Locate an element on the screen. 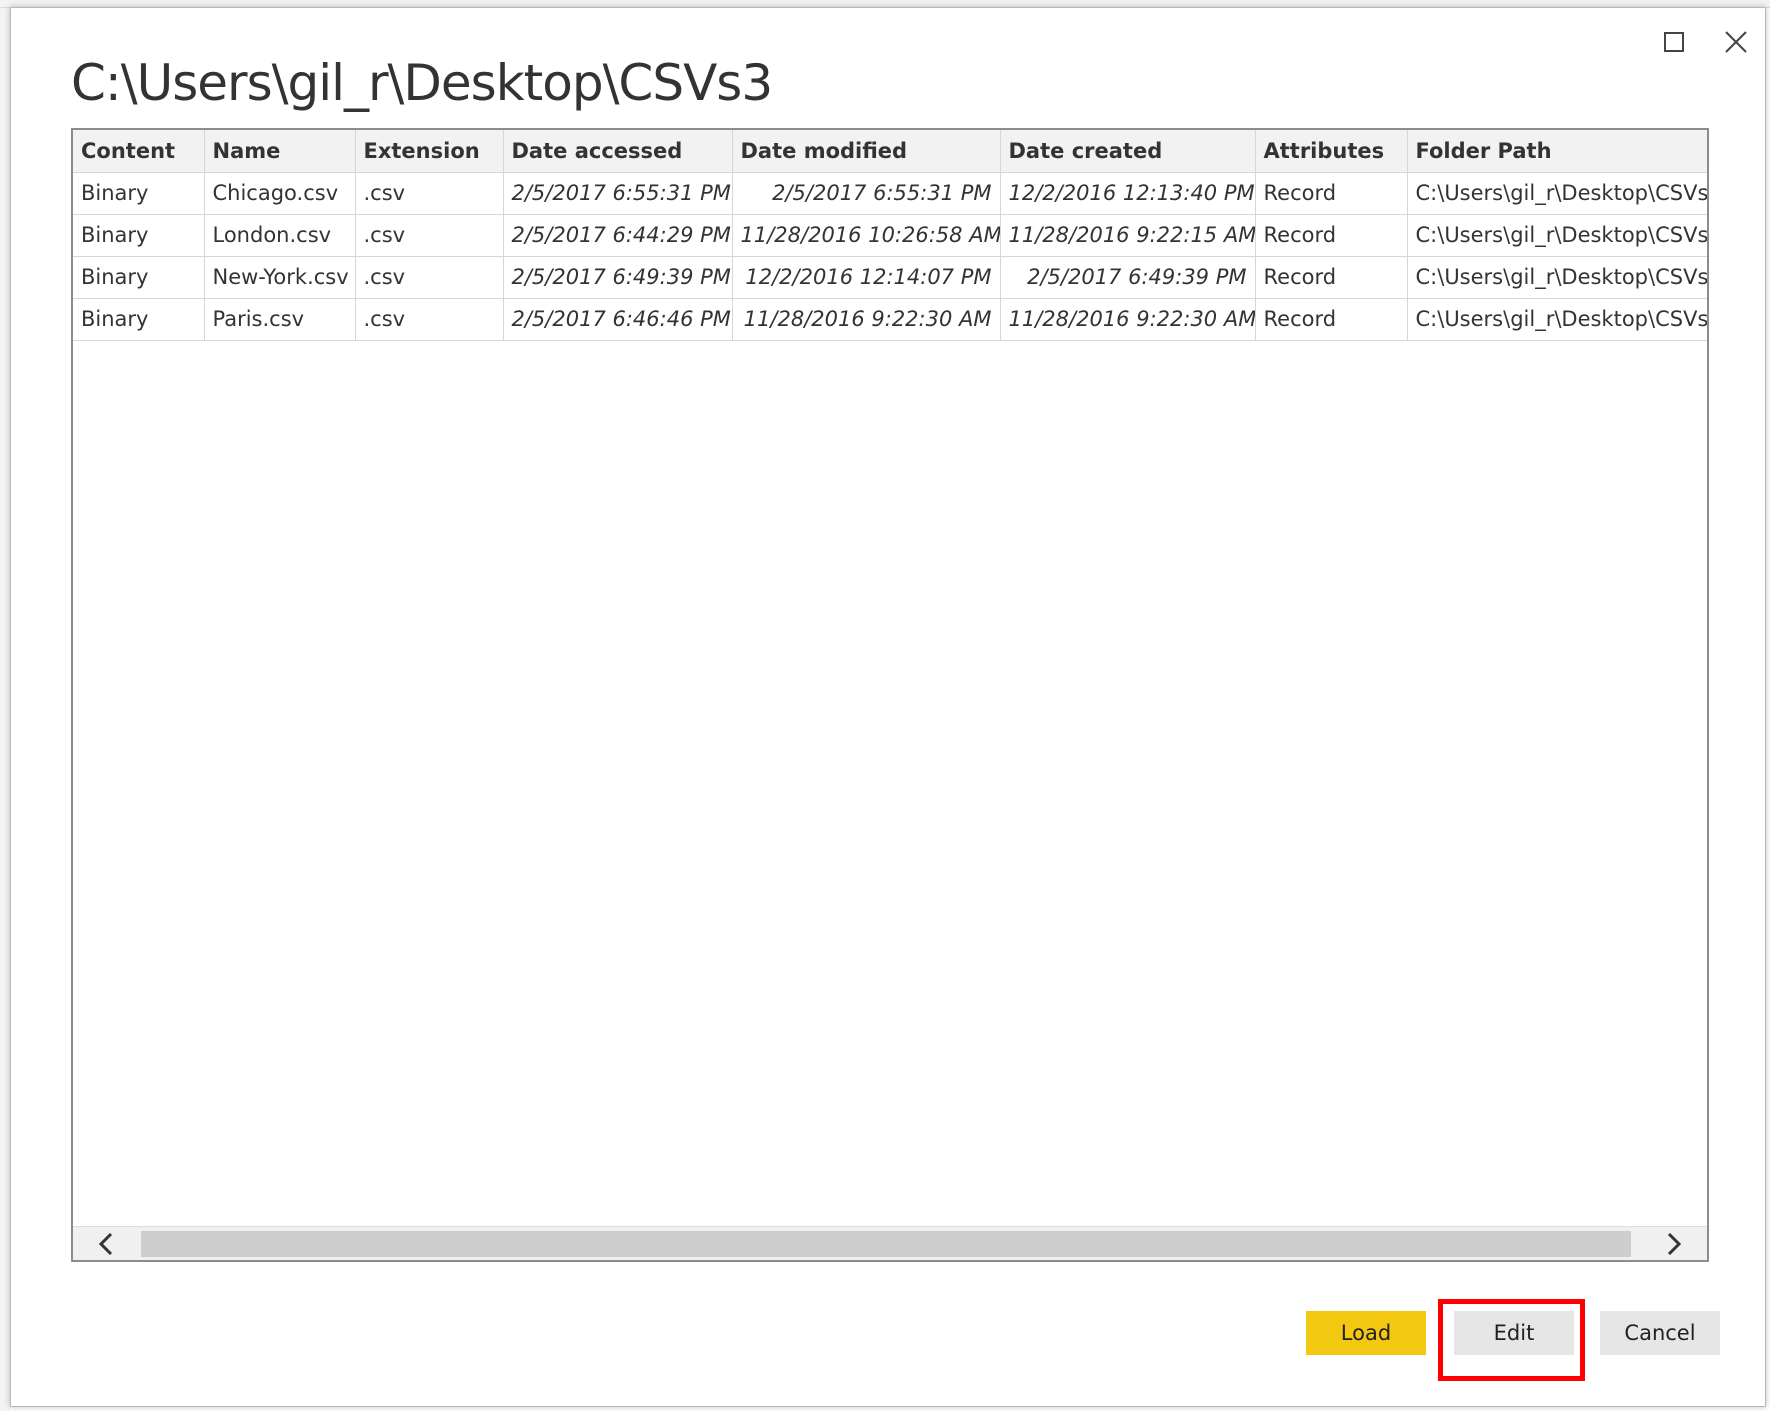  scroll-left-button is located at coordinates (106, 1243).